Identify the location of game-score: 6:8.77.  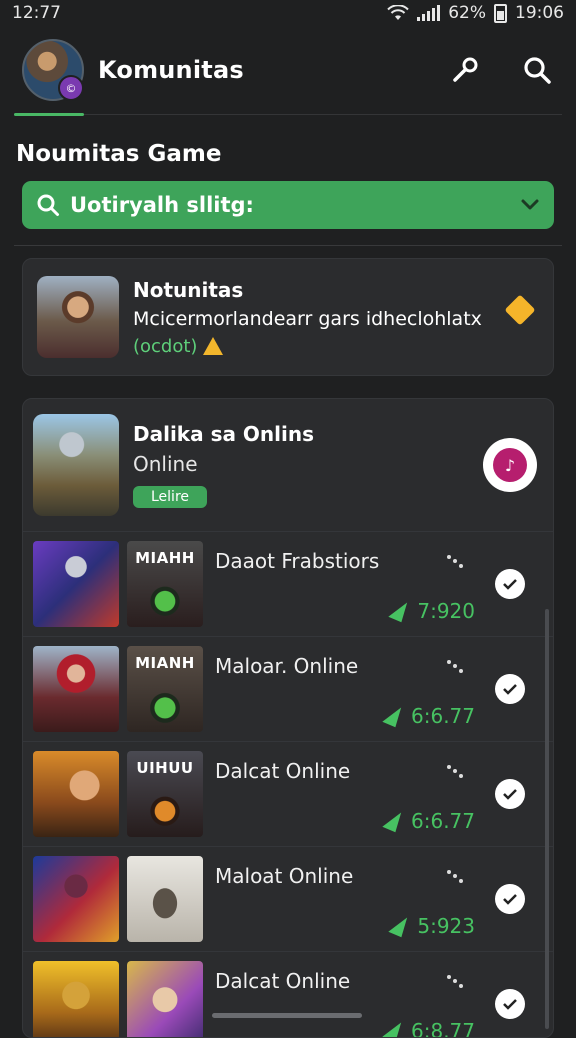
(428, 1028).